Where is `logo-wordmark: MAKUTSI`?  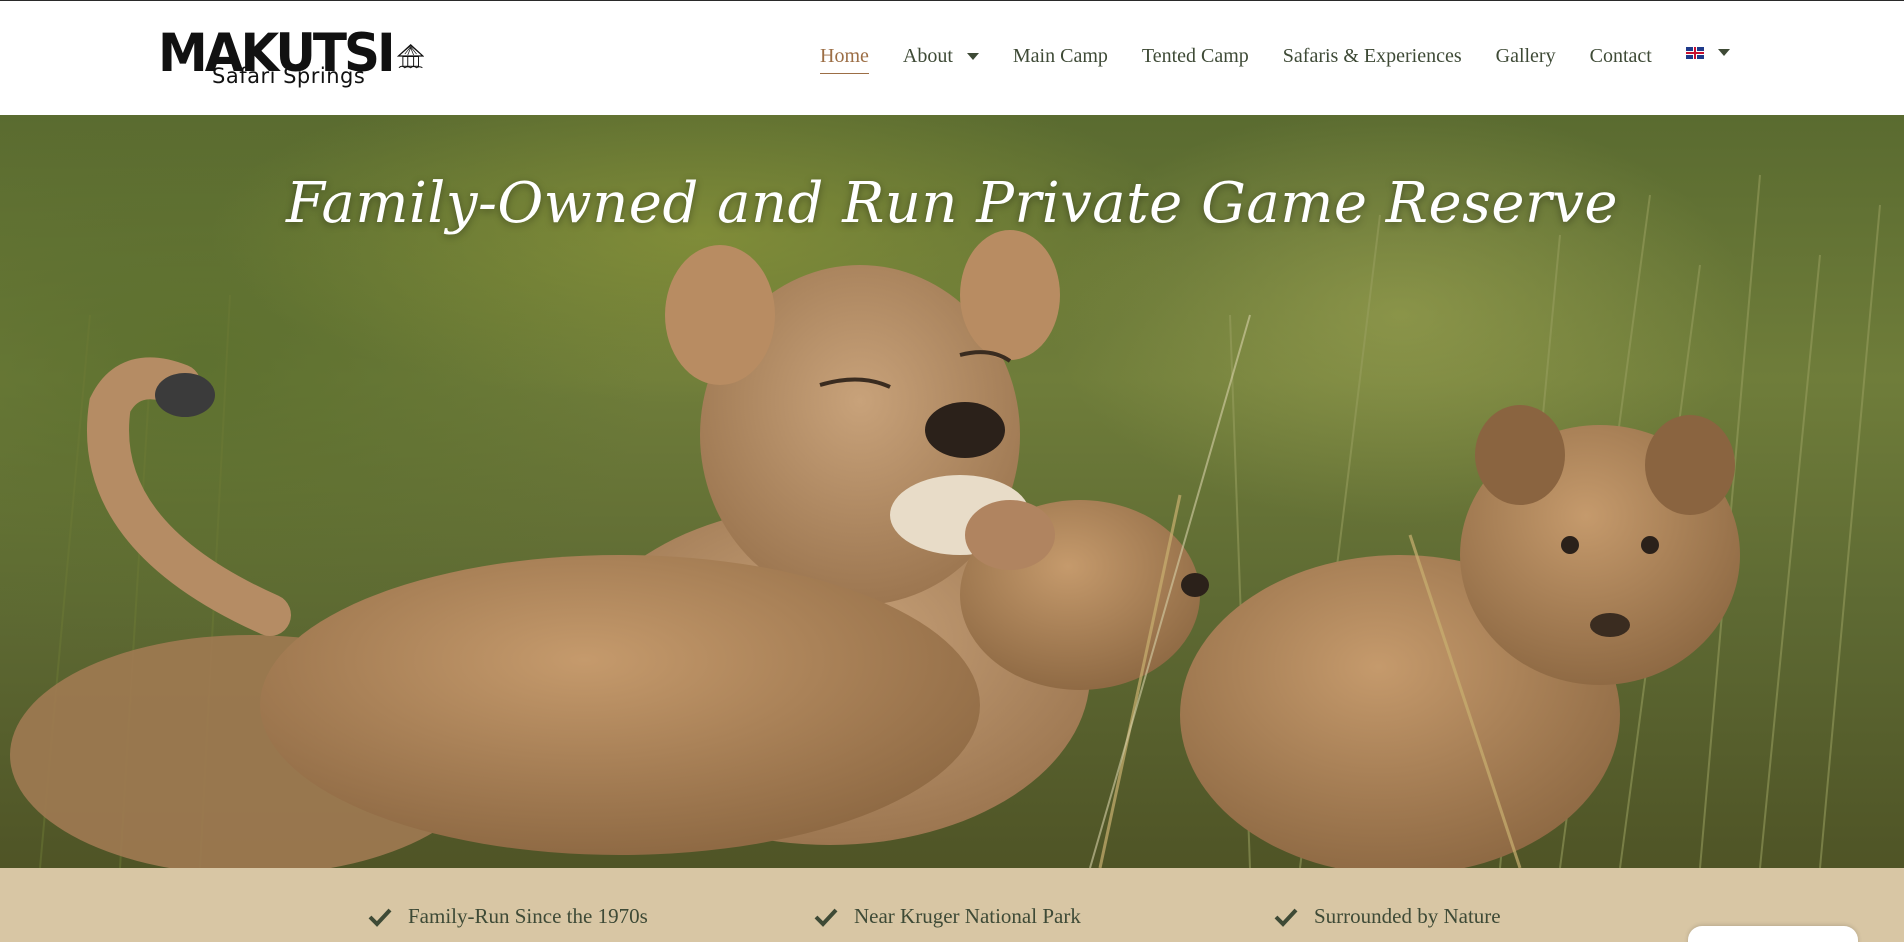
logo-wordmark: MAKUTSI is located at coordinates (277, 52).